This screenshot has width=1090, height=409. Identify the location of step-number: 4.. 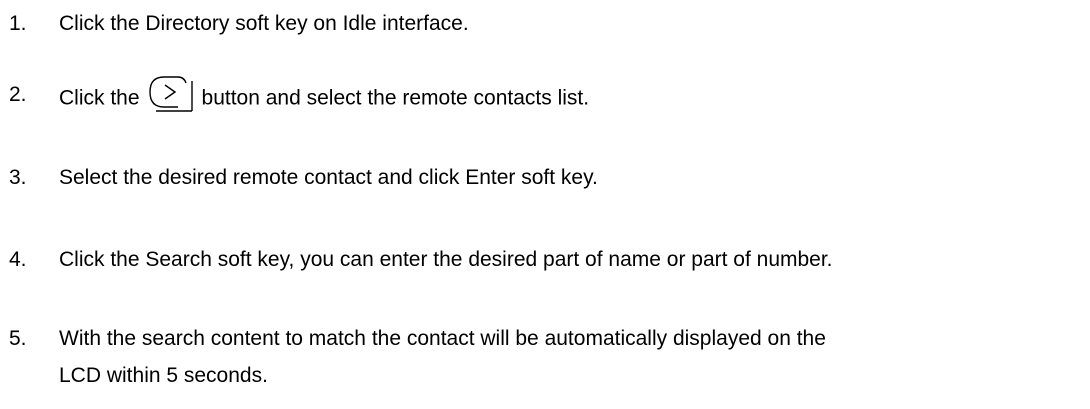
(18, 259).